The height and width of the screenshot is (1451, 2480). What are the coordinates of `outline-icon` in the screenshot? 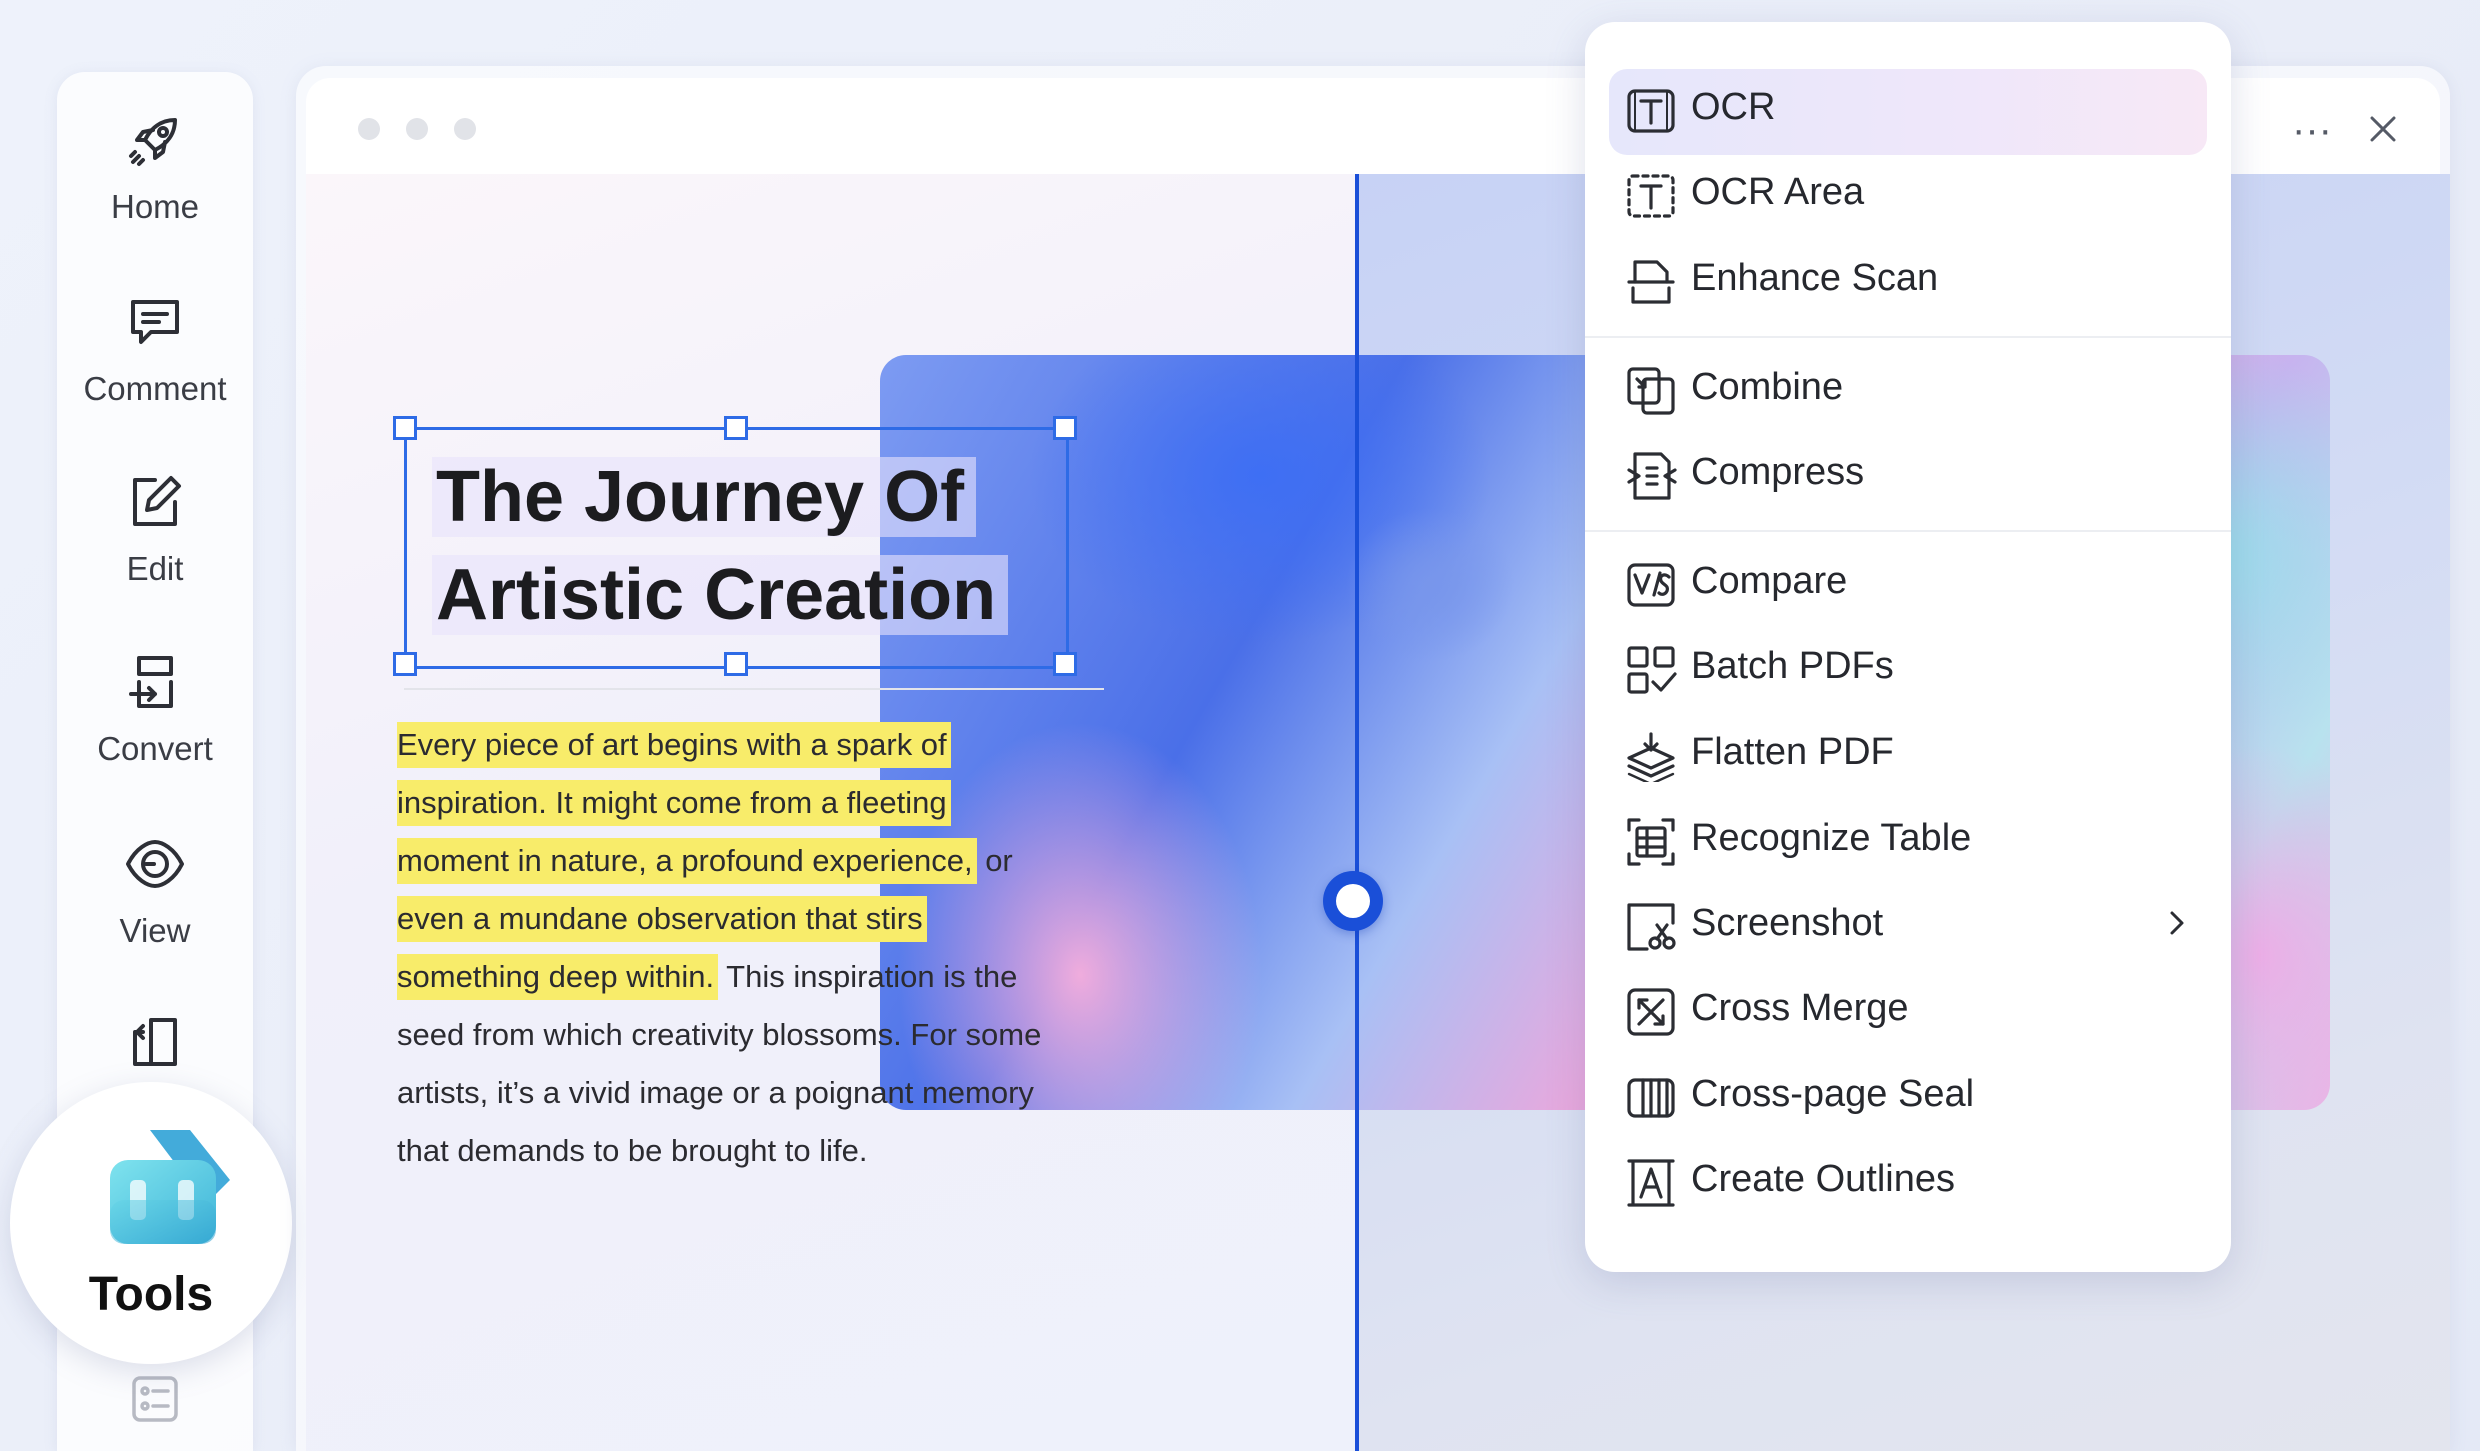 It's located at (1651, 1183).